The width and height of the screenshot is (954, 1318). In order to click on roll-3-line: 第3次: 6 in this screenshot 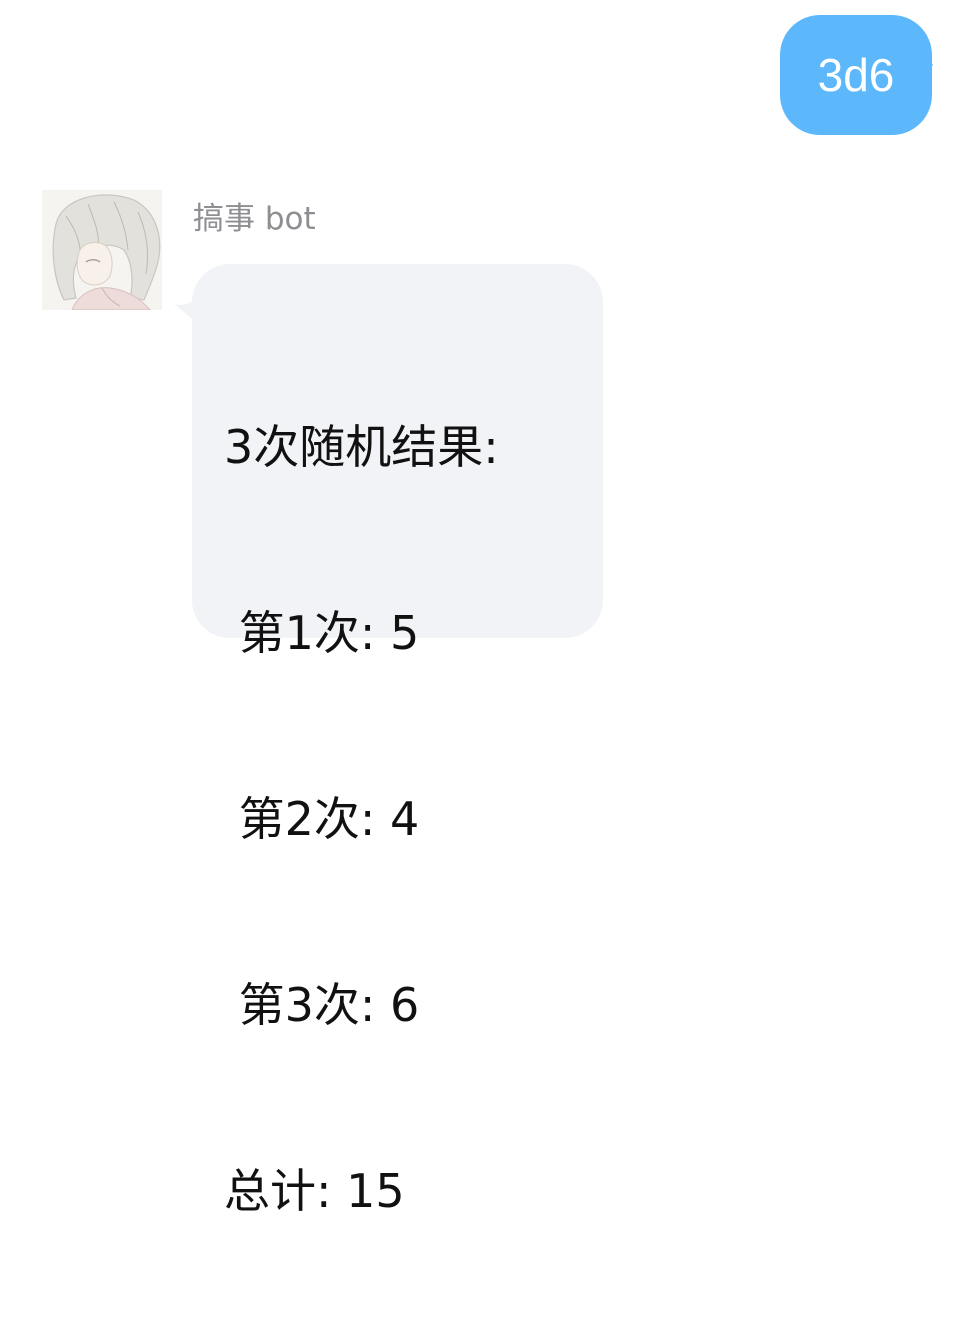, I will do `click(322, 1005)`.